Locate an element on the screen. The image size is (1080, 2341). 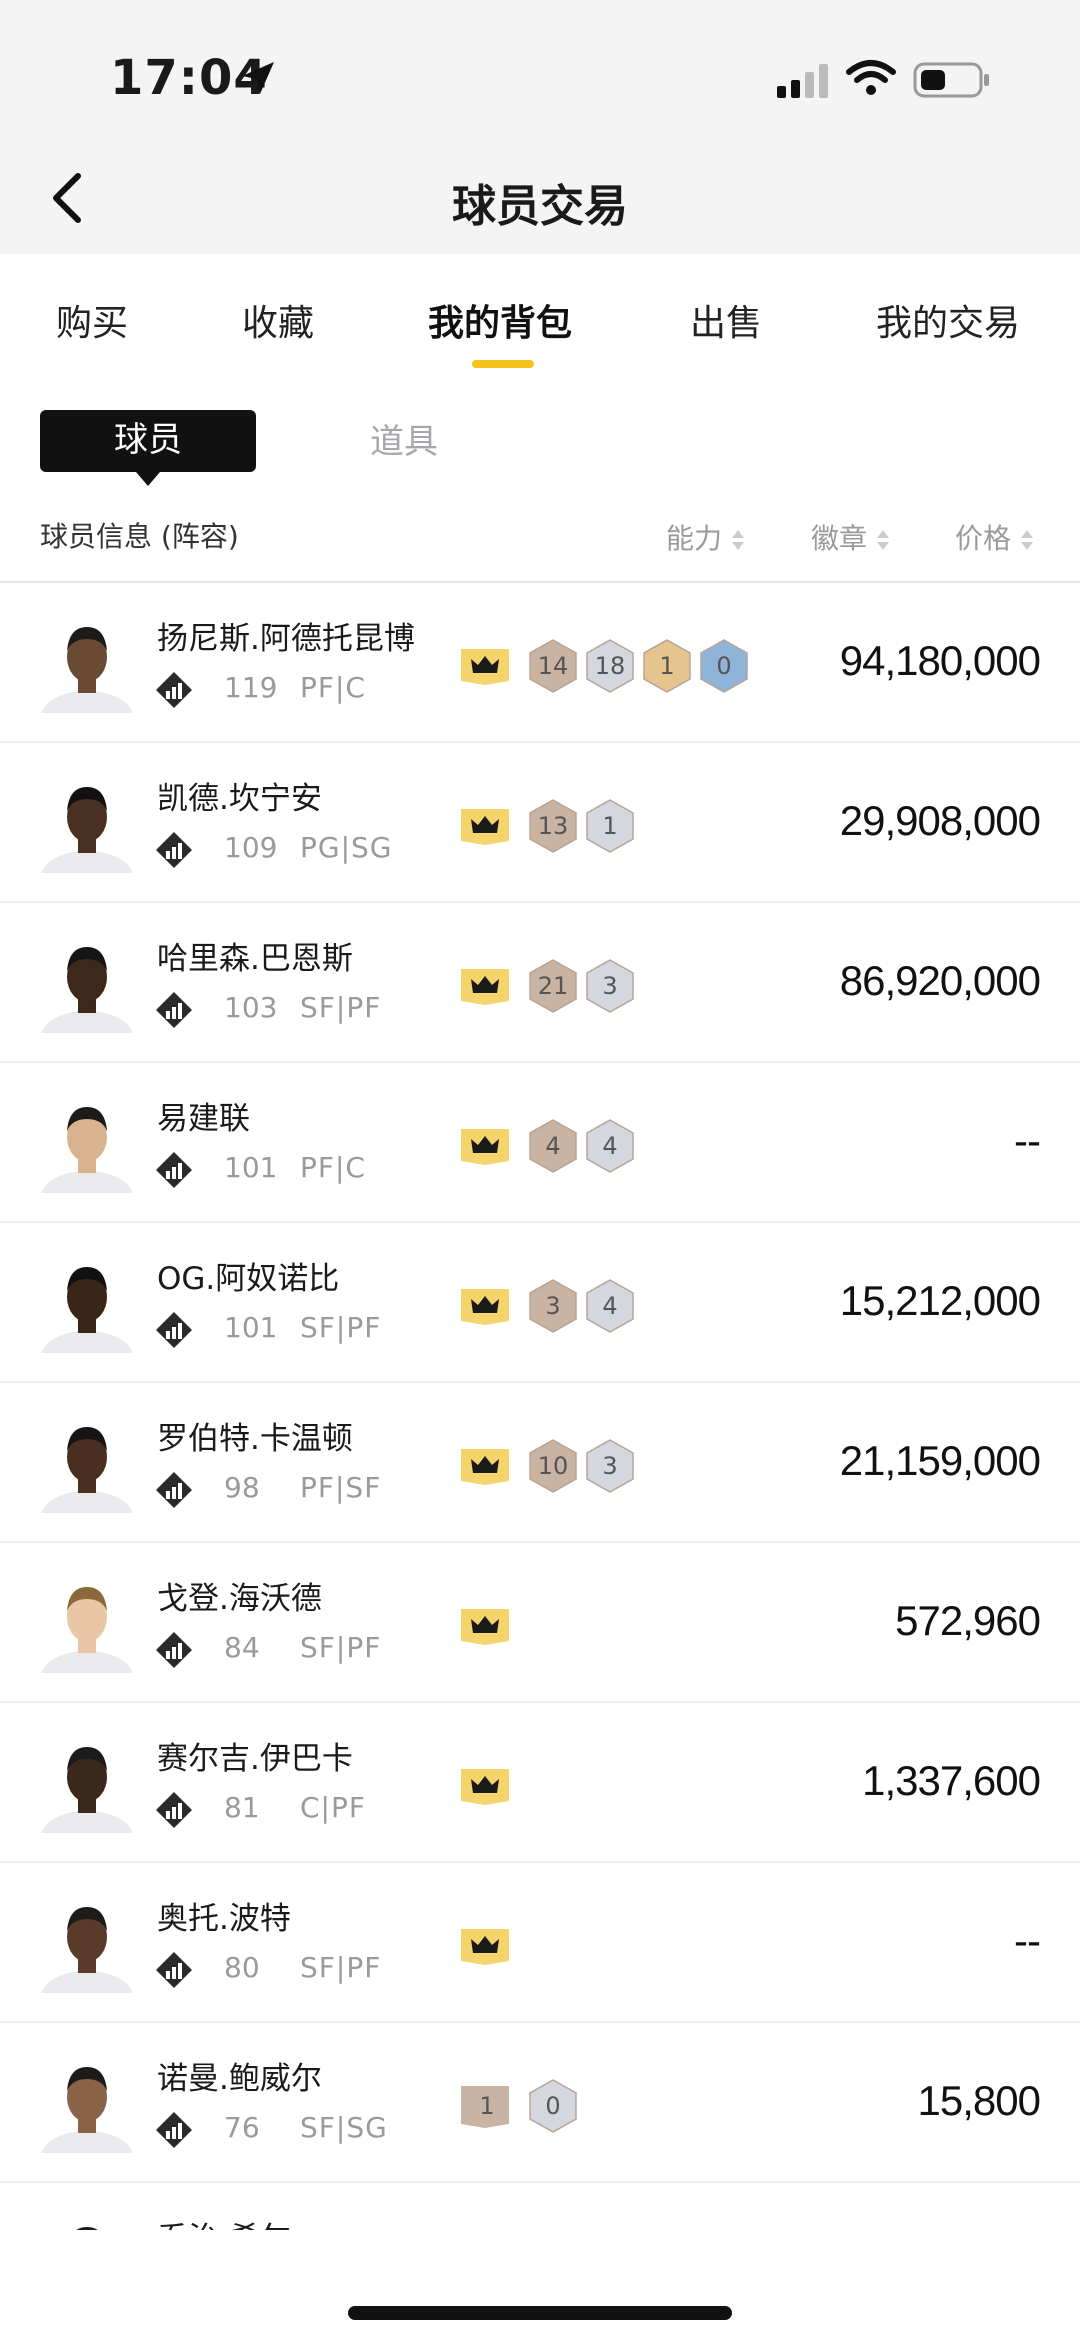
tab-favorites: 收藏 is located at coordinates (278, 320).